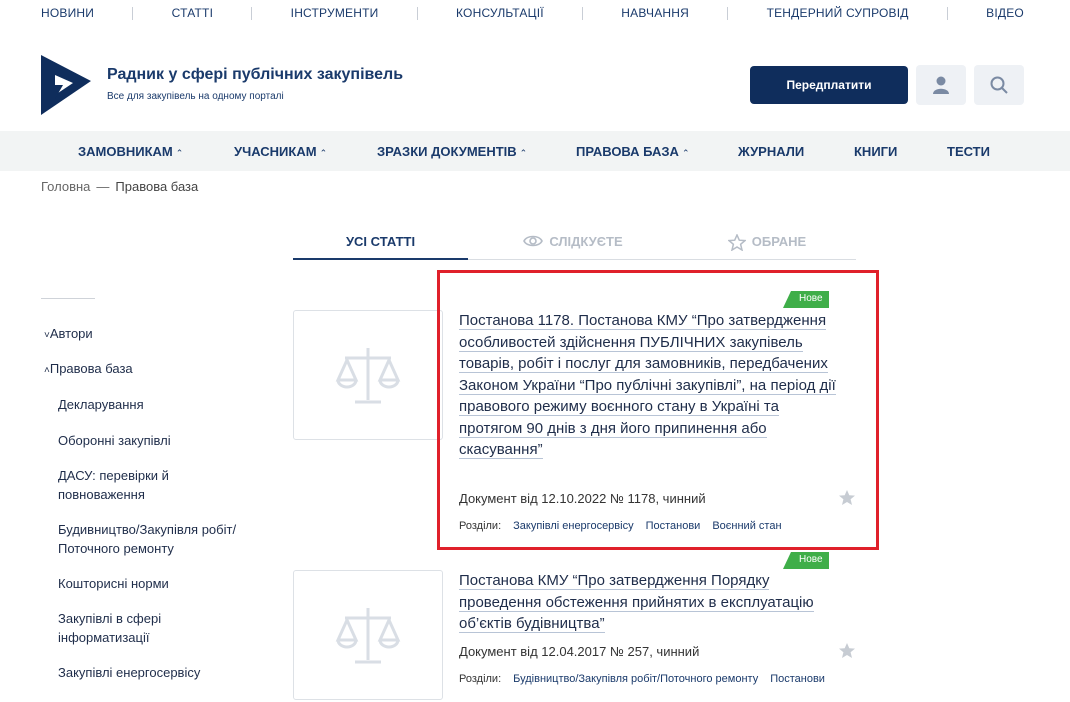 The height and width of the screenshot is (702, 1070). I want to click on article-meta: Документ від 12.04.2017 № 257, чинний, so click(579, 651).